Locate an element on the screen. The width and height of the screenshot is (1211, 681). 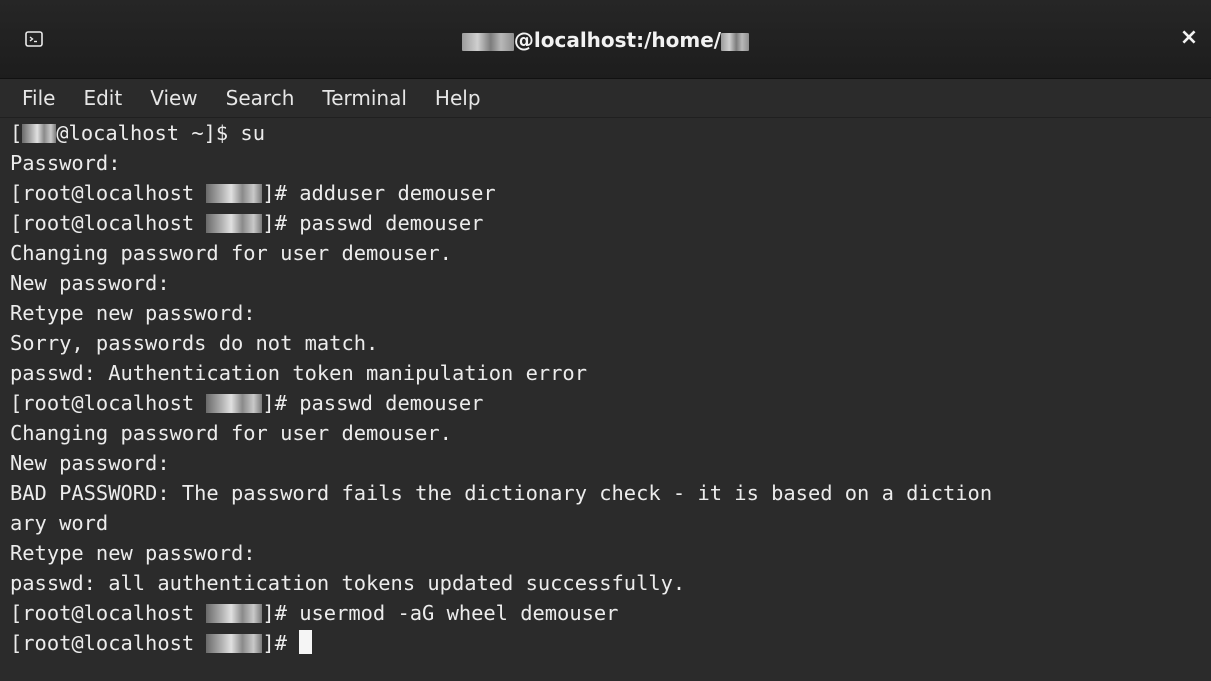
window-title-text: @localhost:/home/ is located at coordinates (617, 40).